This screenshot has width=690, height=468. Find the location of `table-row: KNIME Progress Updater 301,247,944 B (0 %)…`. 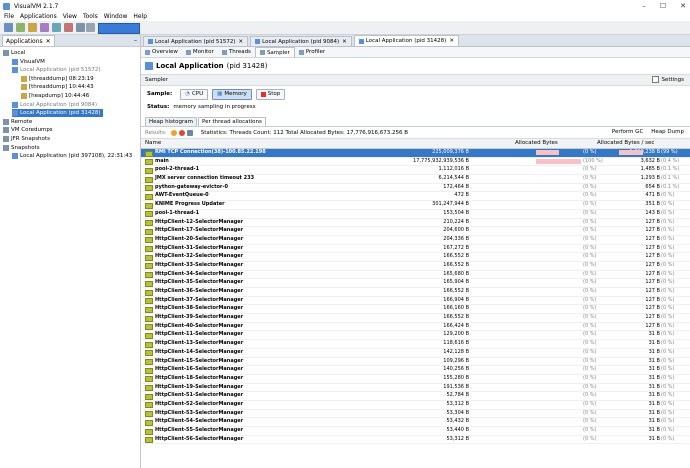

table-row: KNIME Progress Updater 301,247,944 B (0 %)… is located at coordinates (415, 205).